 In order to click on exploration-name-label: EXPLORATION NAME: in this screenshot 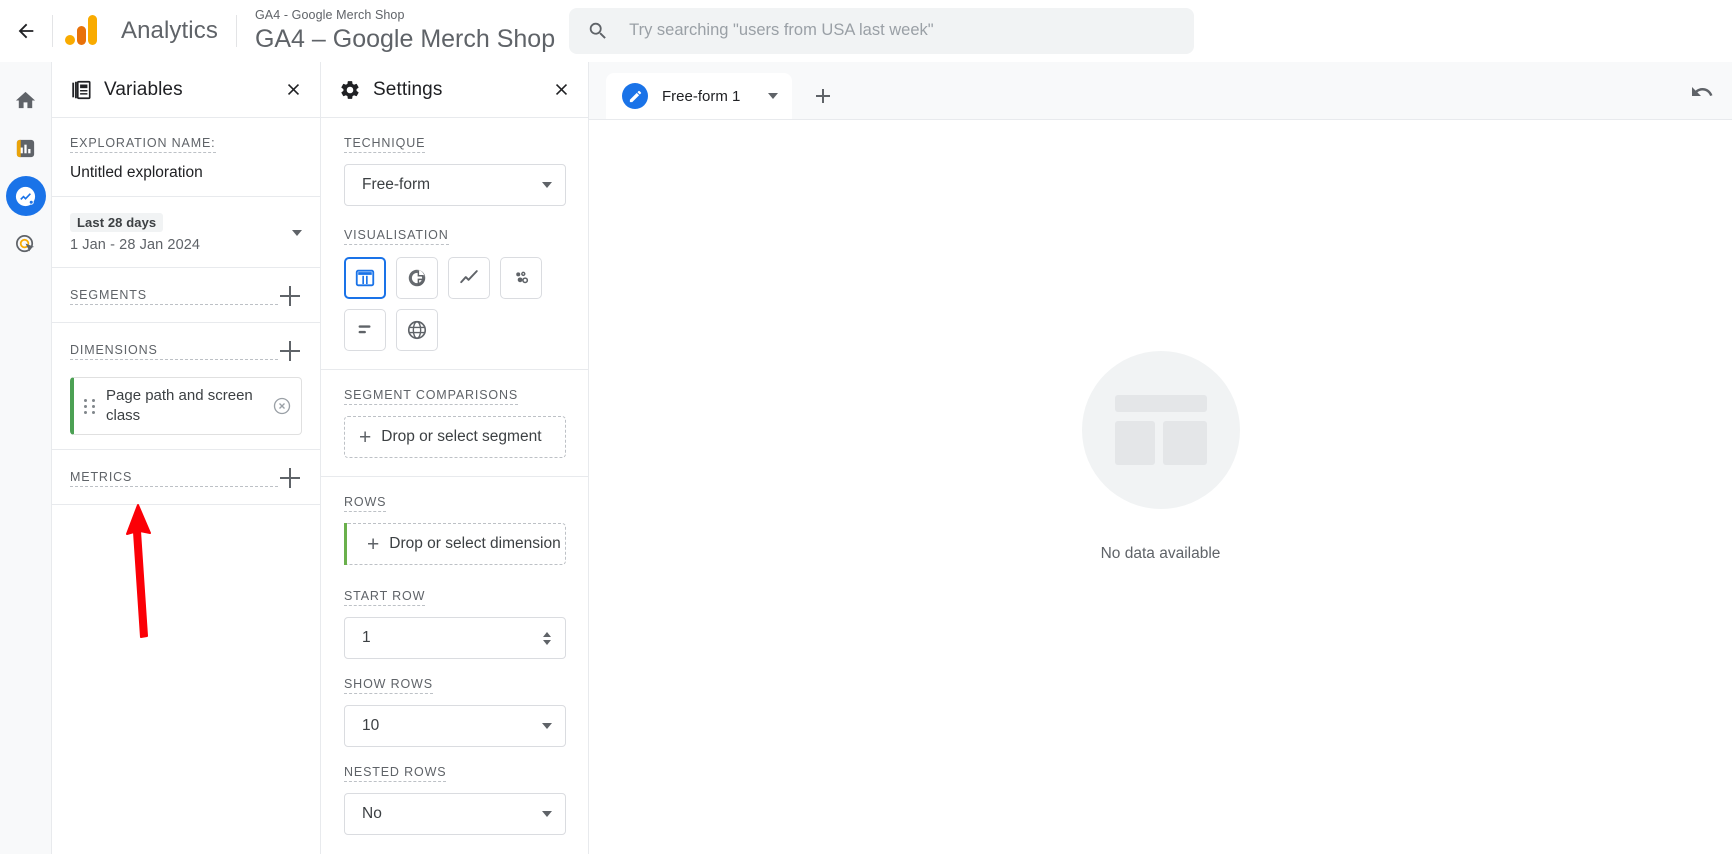, I will do `click(143, 144)`.